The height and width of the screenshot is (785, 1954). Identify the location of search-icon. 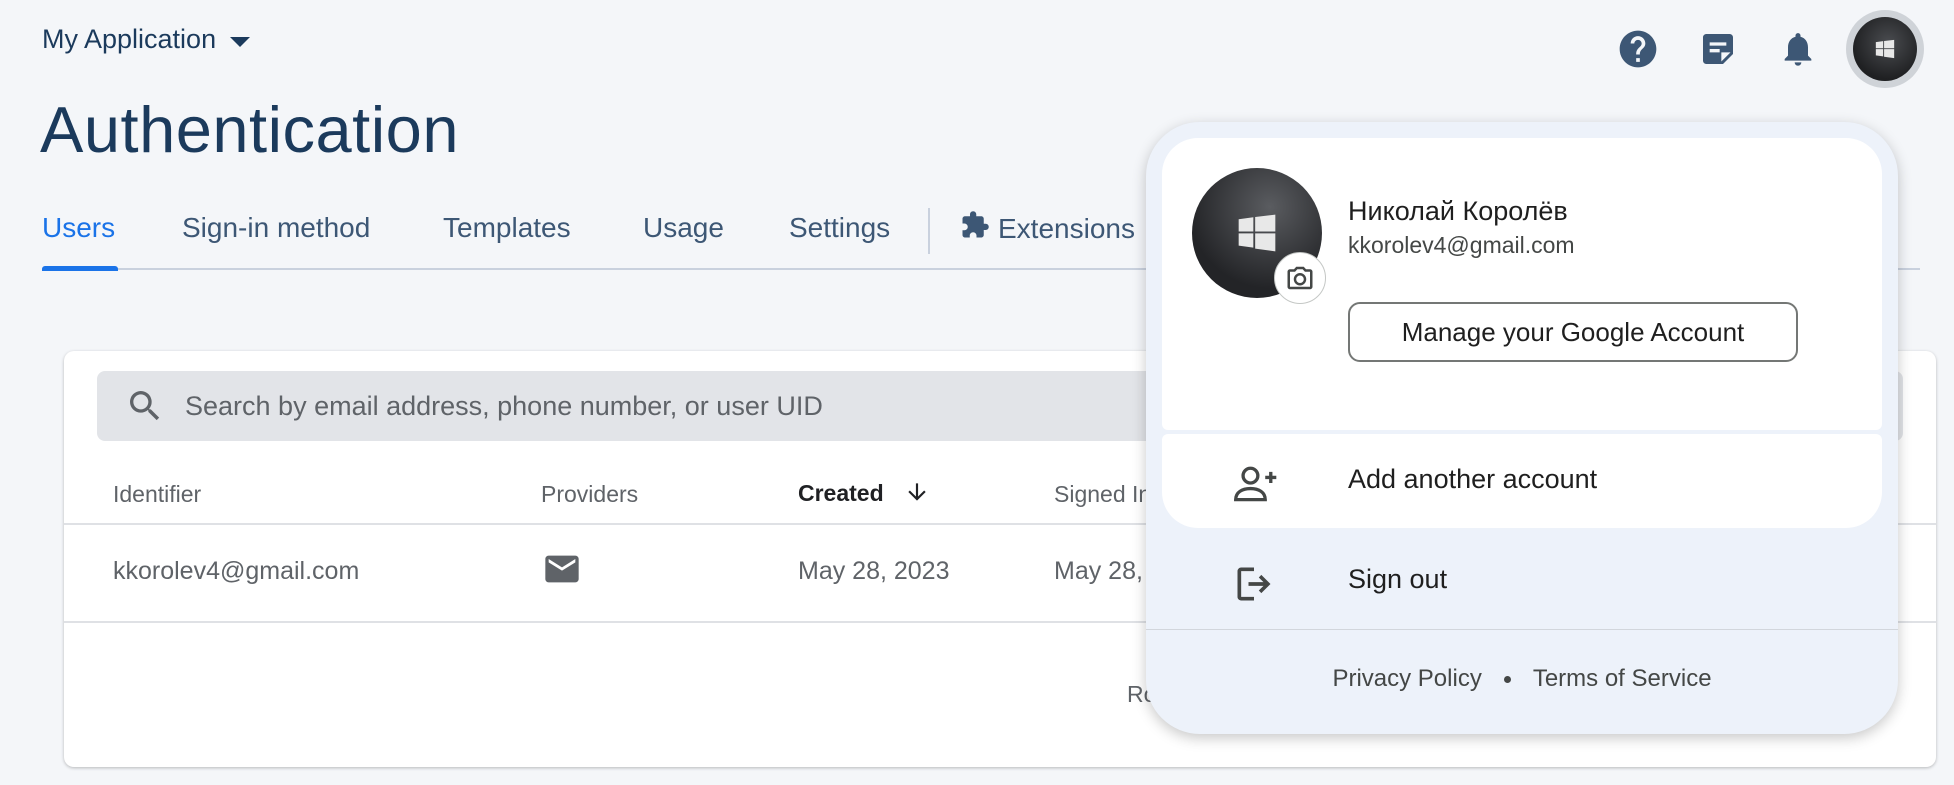
(145, 406).